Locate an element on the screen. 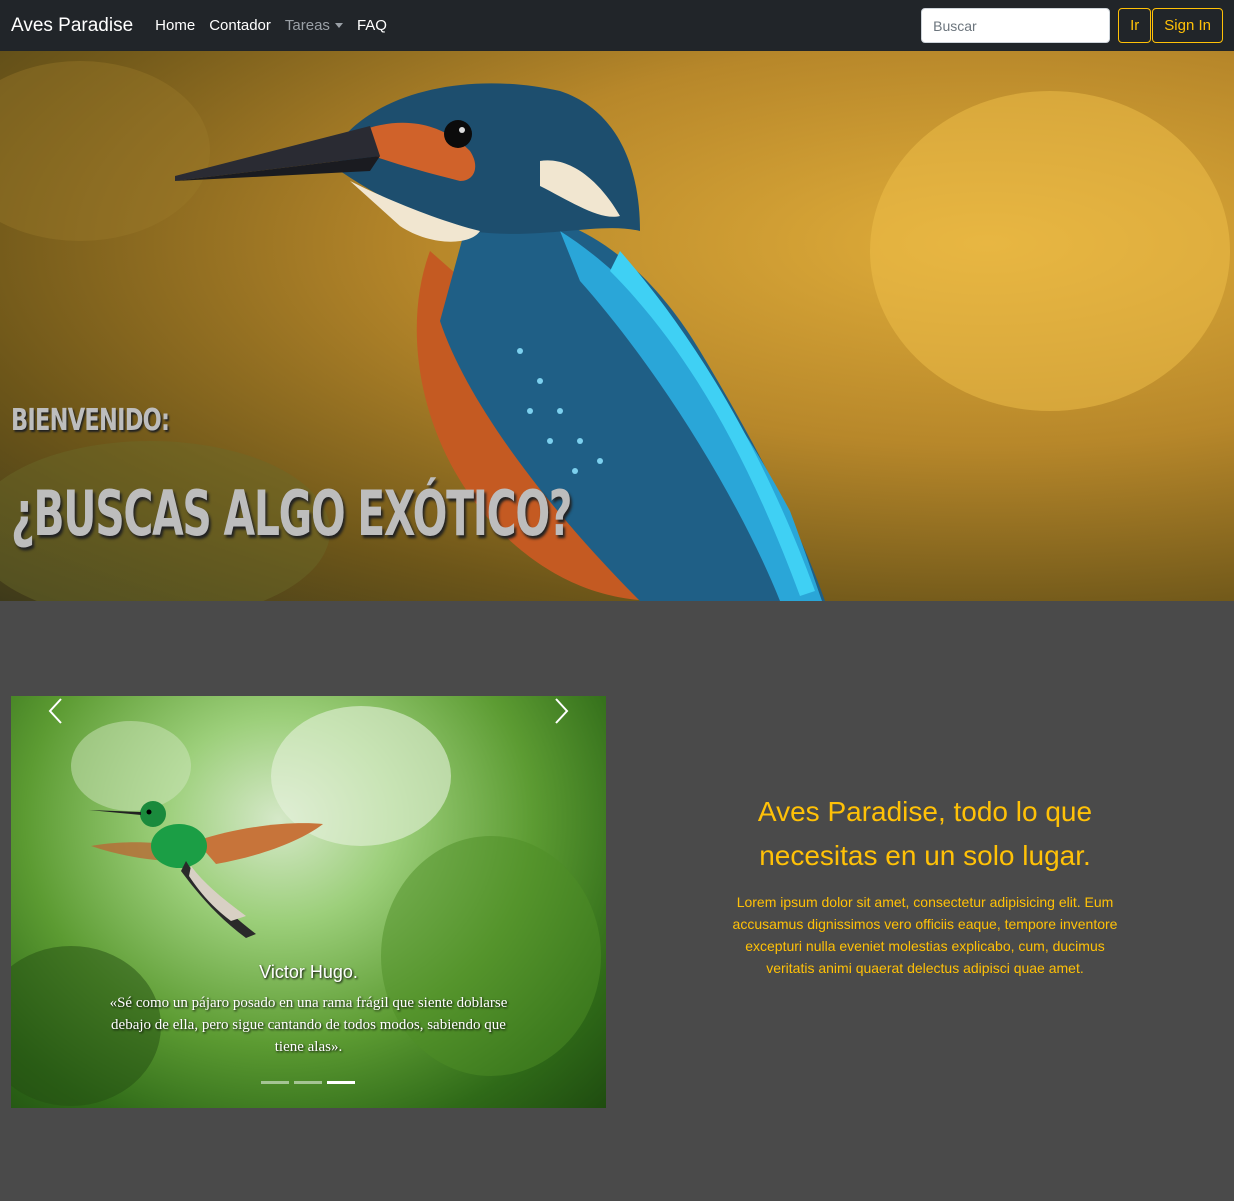 The width and height of the screenshot is (1234, 1201). hero-subtitle: BIENVENIDO: is located at coordinates (90, 420).